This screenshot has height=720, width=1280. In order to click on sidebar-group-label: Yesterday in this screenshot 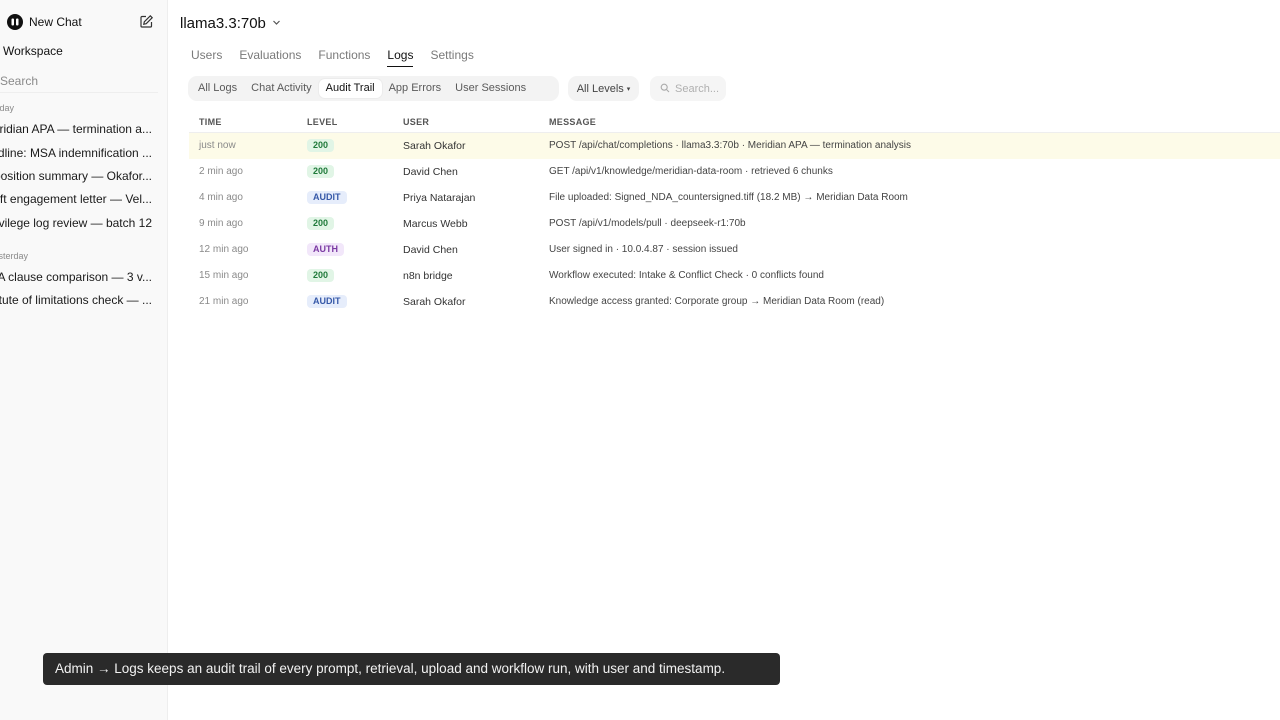, I will do `click(14, 256)`.